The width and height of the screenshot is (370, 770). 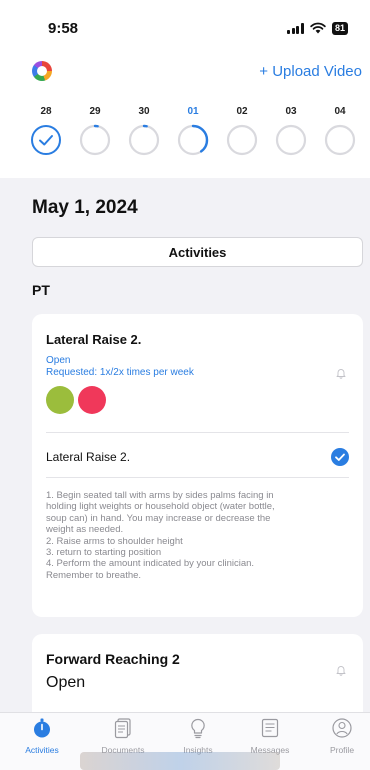 I want to click on day-number: 29, so click(x=95, y=111).